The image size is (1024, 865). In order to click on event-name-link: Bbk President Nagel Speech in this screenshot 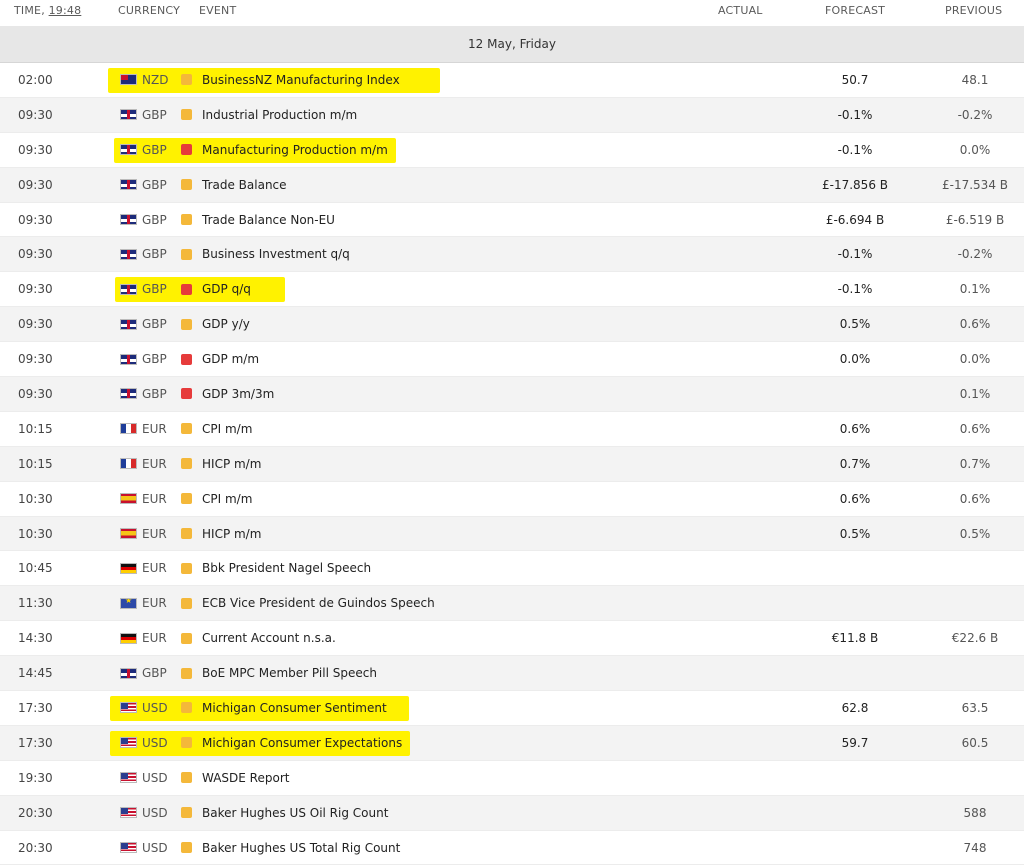, I will do `click(286, 568)`.